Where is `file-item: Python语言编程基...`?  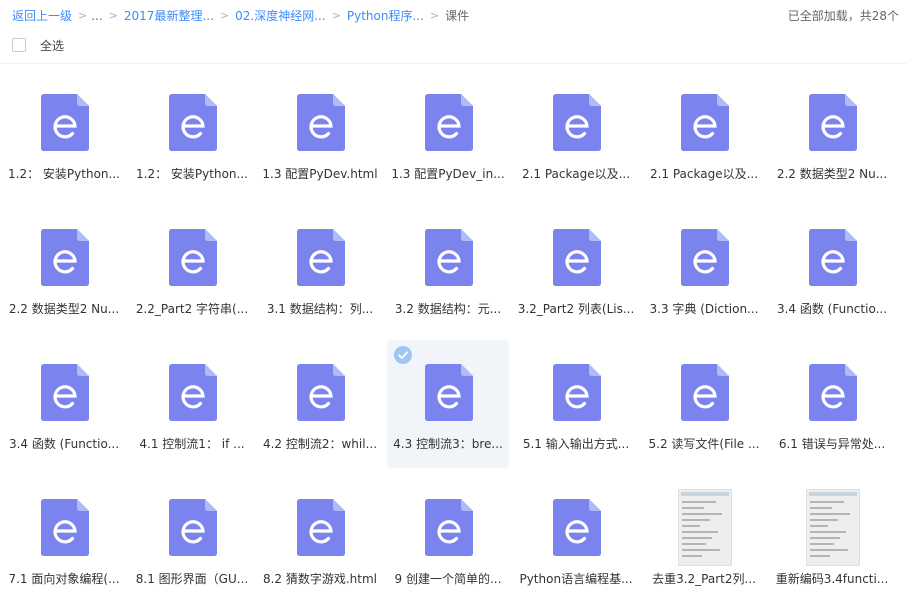
file-item: Python语言编程基... is located at coordinates (576, 537).